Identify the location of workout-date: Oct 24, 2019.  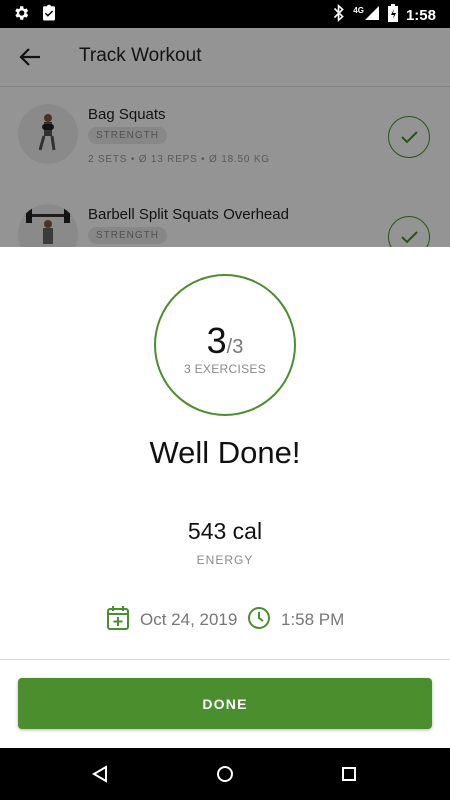
(189, 619).